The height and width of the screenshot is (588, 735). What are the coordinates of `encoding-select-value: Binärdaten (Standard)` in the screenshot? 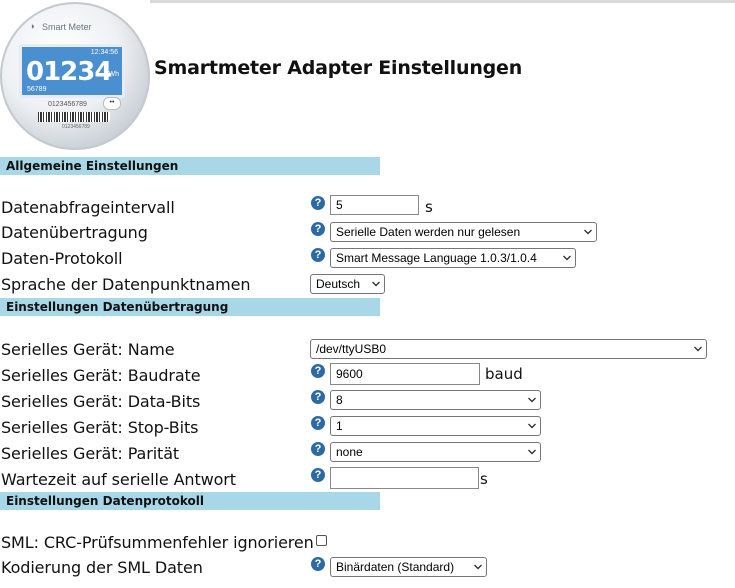 It's located at (395, 567).